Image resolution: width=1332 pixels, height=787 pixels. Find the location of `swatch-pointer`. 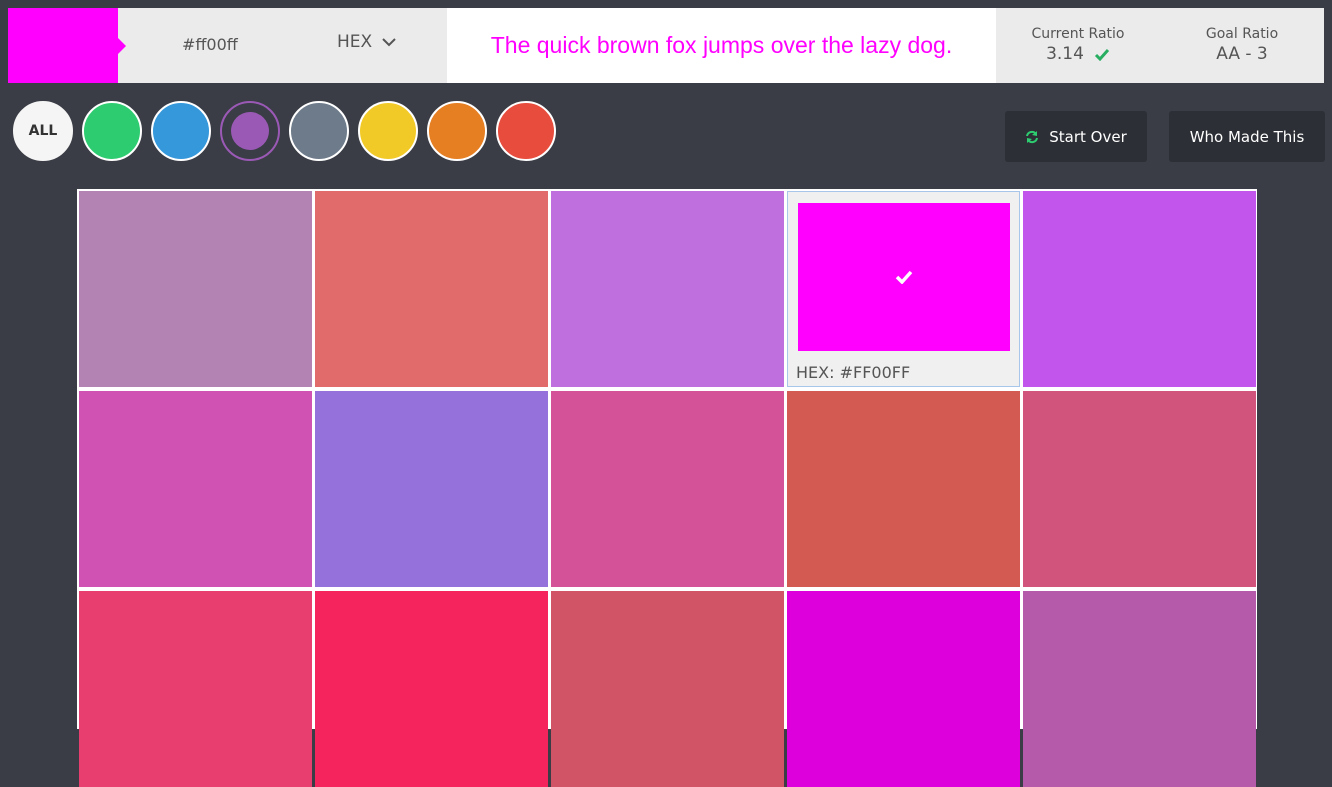

swatch-pointer is located at coordinates (122, 46).